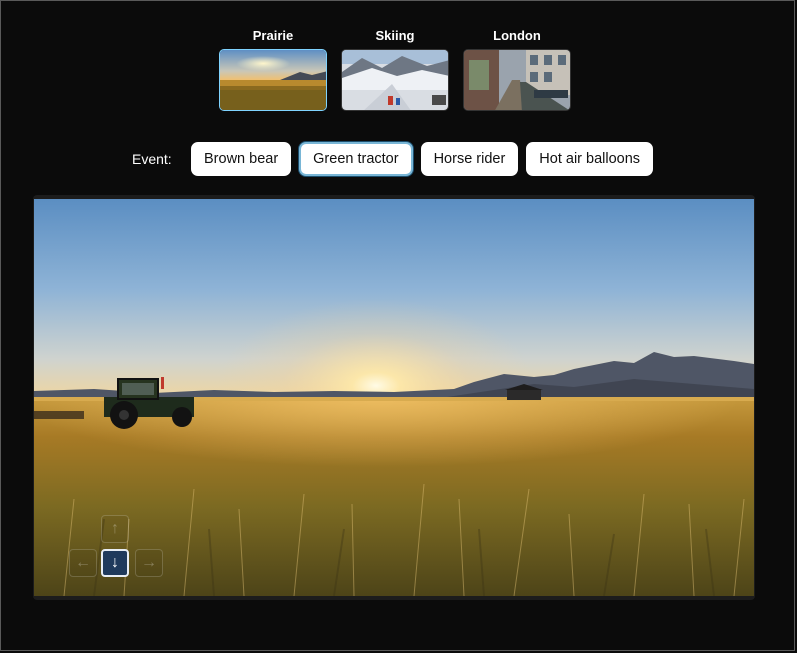 The height and width of the screenshot is (653, 797). Describe the element at coordinates (273, 80) in the screenshot. I see `prairie-thumbnail` at that location.